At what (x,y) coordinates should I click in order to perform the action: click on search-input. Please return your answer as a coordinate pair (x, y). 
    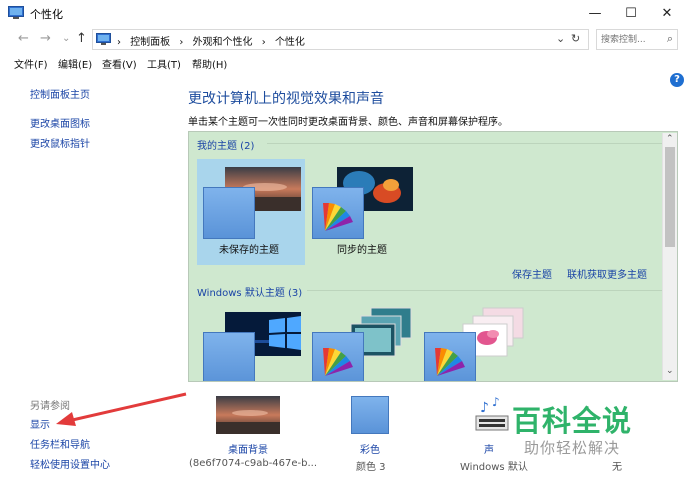
    Looking at the image, I should click on (632, 40).